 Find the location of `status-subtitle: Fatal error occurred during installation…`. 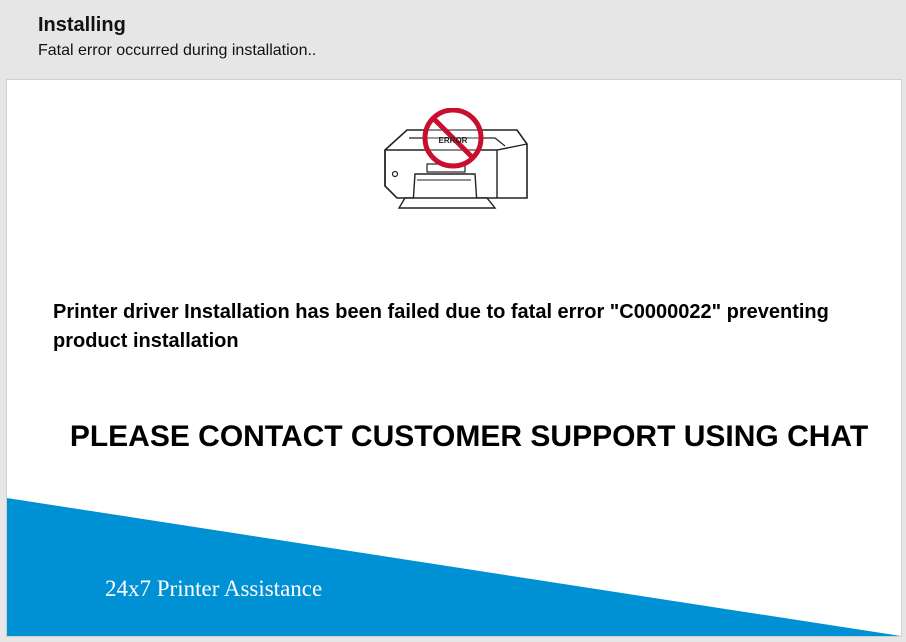

status-subtitle: Fatal error occurred during installation… is located at coordinates (177, 50).